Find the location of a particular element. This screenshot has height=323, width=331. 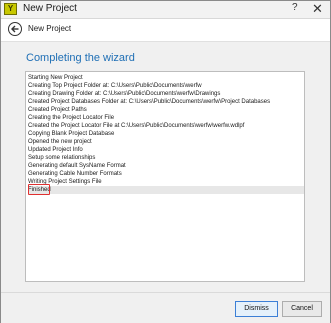

log-line: Opened the new project is located at coordinates (60, 142).